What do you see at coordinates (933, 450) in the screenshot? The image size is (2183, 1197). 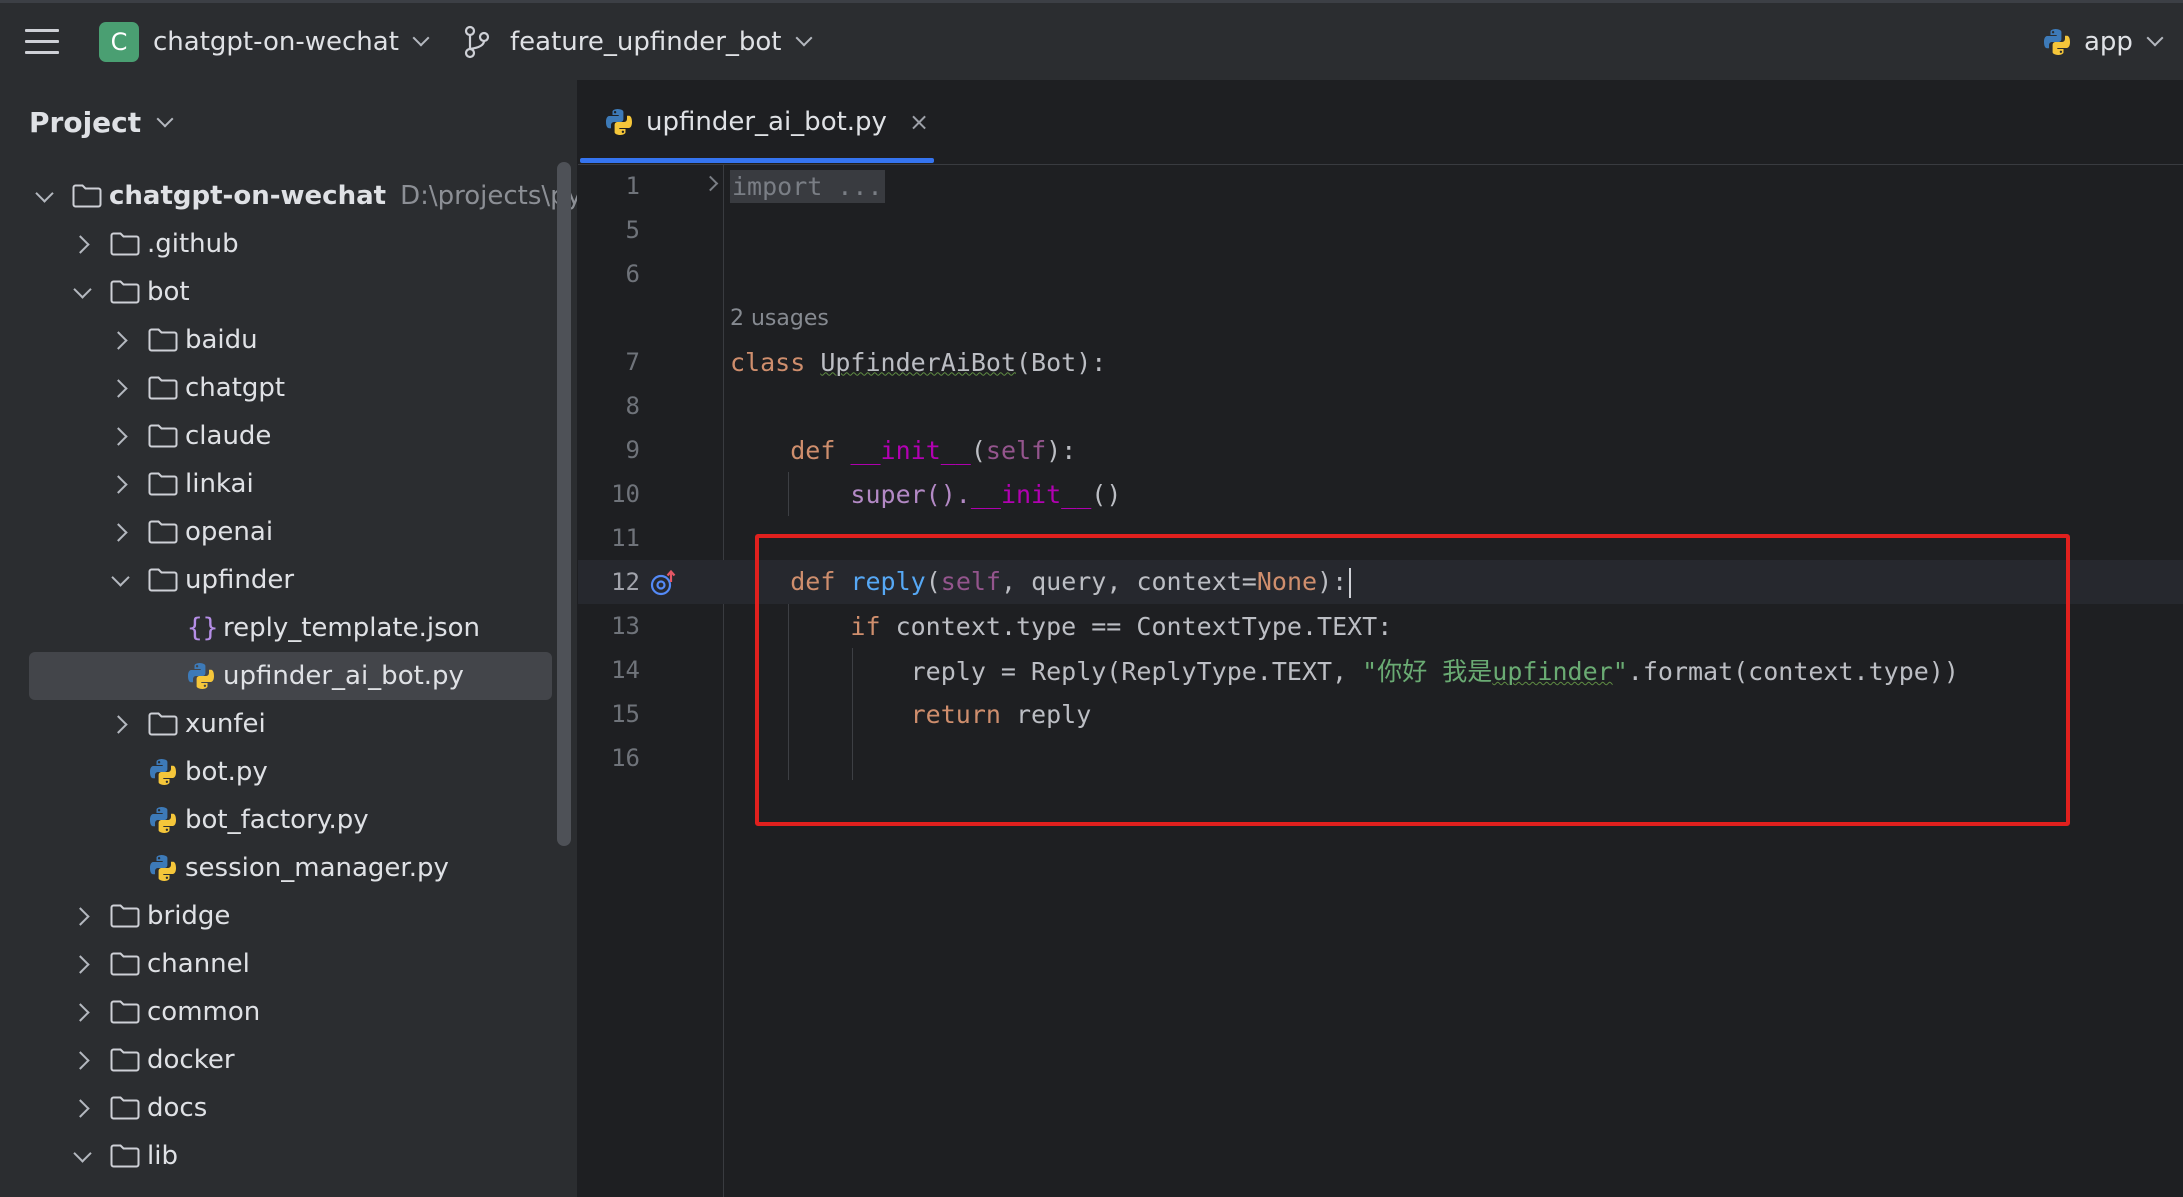 I see `code-text: def __init__(self):` at bounding box center [933, 450].